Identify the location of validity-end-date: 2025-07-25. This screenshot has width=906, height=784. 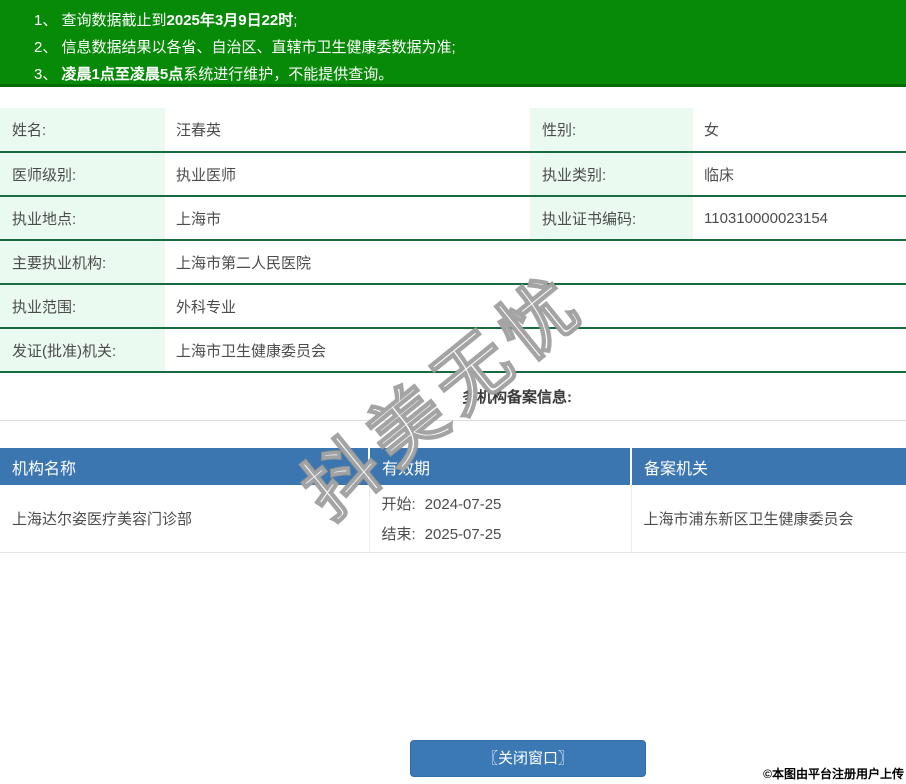
(463, 534).